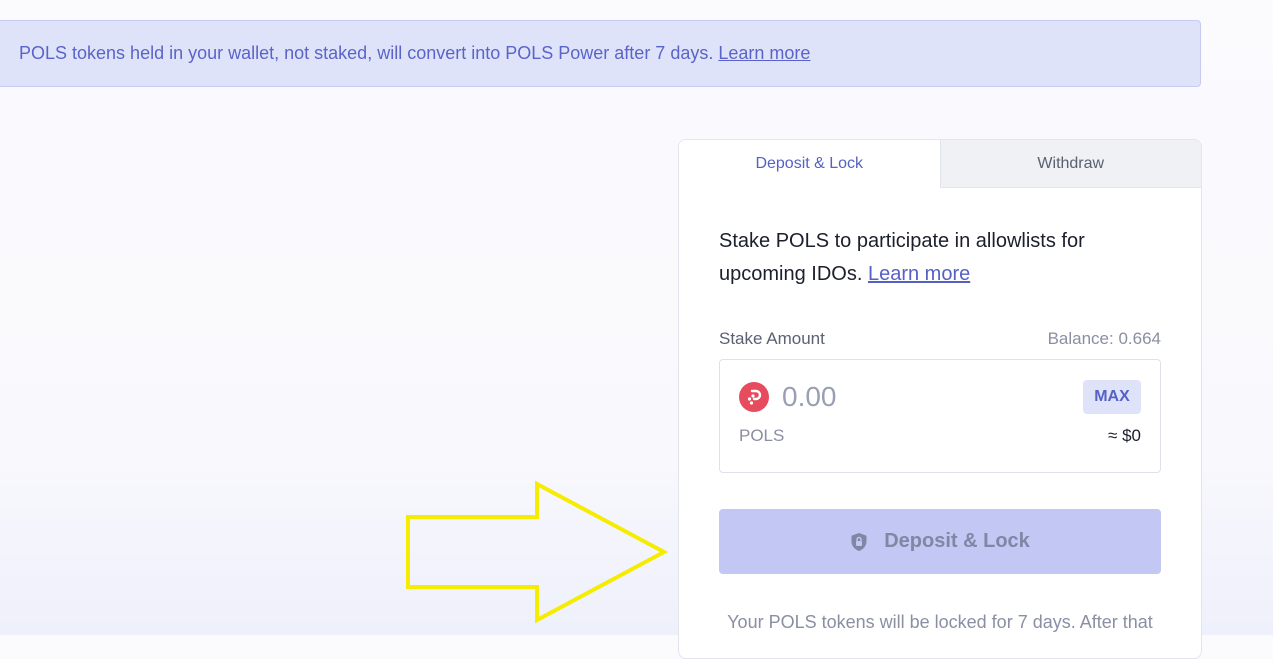 Image resolution: width=1273 pixels, height=659 pixels. What do you see at coordinates (940, 416) in the screenshot?
I see `amount-box: MAX POLS ≈ $0` at bounding box center [940, 416].